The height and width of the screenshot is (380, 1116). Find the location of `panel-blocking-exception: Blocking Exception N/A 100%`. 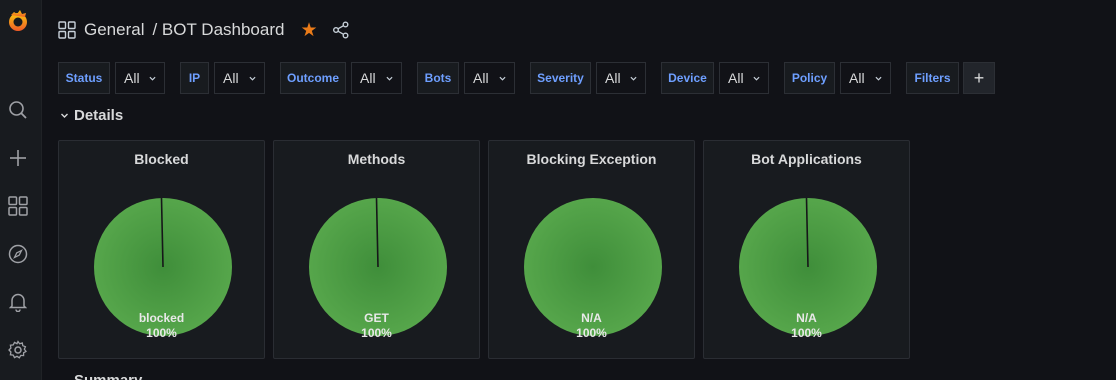

panel-blocking-exception: Blocking Exception N/A 100% is located at coordinates (591, 249).